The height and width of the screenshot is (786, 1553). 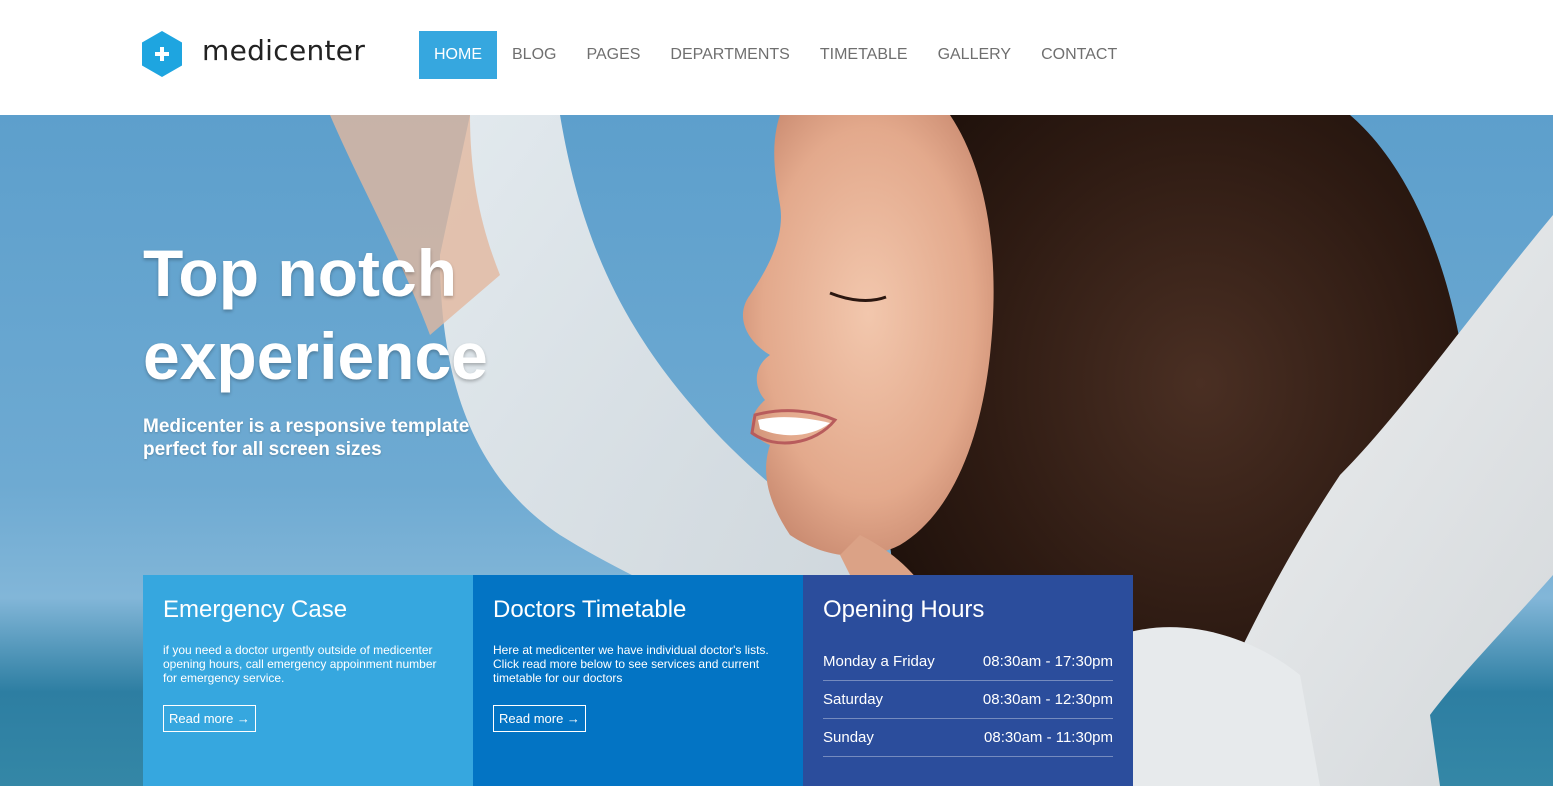 I want to click on hours-row: Sunday 08:30am - 11:30pm, so click(x=968, y=738).